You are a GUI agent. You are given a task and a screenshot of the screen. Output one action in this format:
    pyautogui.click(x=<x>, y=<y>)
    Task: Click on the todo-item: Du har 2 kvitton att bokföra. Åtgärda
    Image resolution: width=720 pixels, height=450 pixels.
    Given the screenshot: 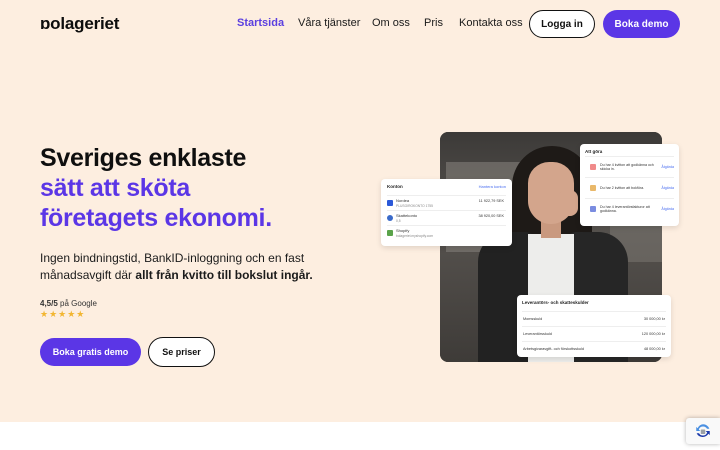 What is the action you would take?
    pyautogui.click(x=629, y=187)
    